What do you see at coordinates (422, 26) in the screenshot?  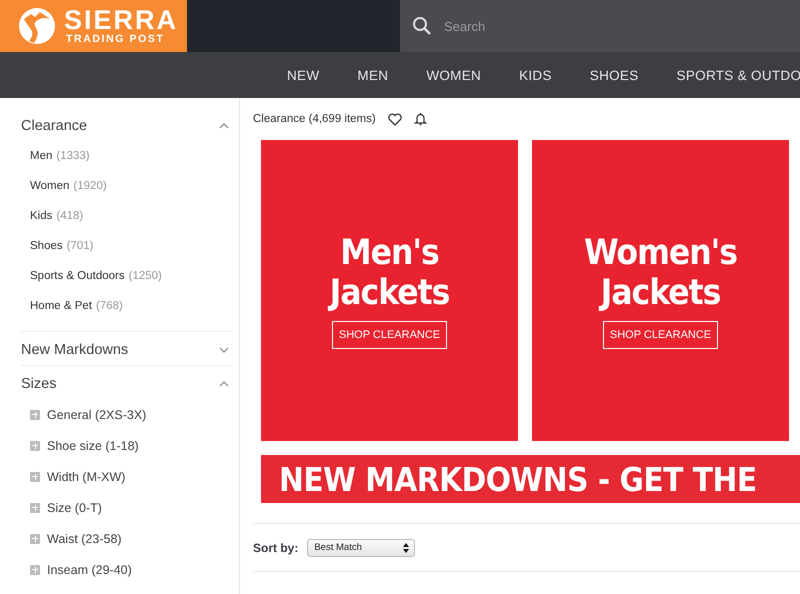 I see `search-icon` at bounding box center [422, 26].